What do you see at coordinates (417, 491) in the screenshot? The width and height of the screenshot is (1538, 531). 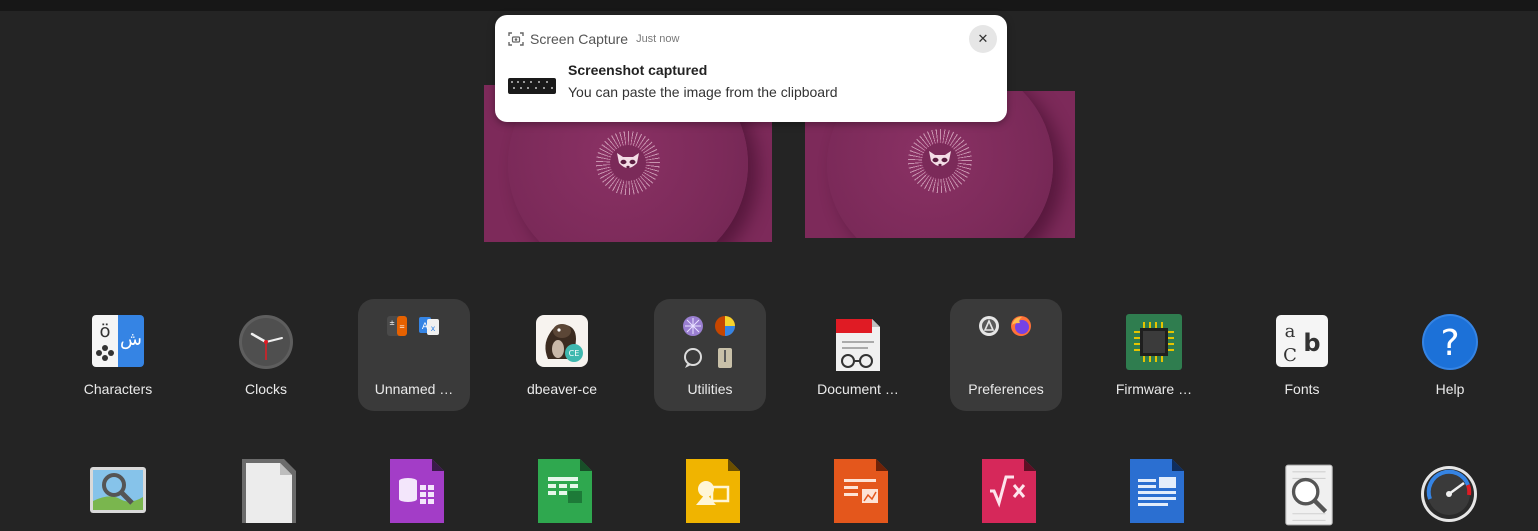 I see `libreoffice-base-icon` at bounding box center [417, 491].